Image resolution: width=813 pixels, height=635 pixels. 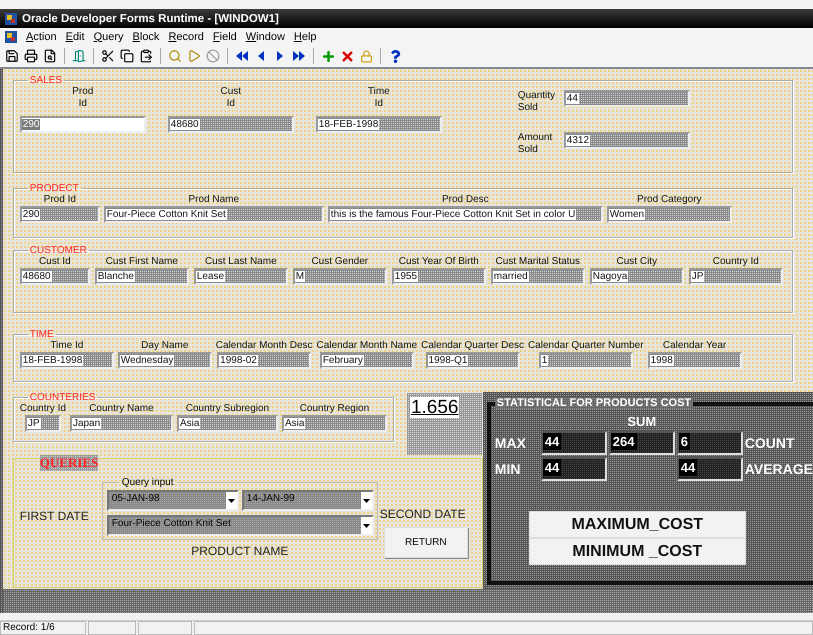 I want to click on input-field: this is the famous Four-Piece Cotton Knit Set in color U, so click(x=465, y=214).